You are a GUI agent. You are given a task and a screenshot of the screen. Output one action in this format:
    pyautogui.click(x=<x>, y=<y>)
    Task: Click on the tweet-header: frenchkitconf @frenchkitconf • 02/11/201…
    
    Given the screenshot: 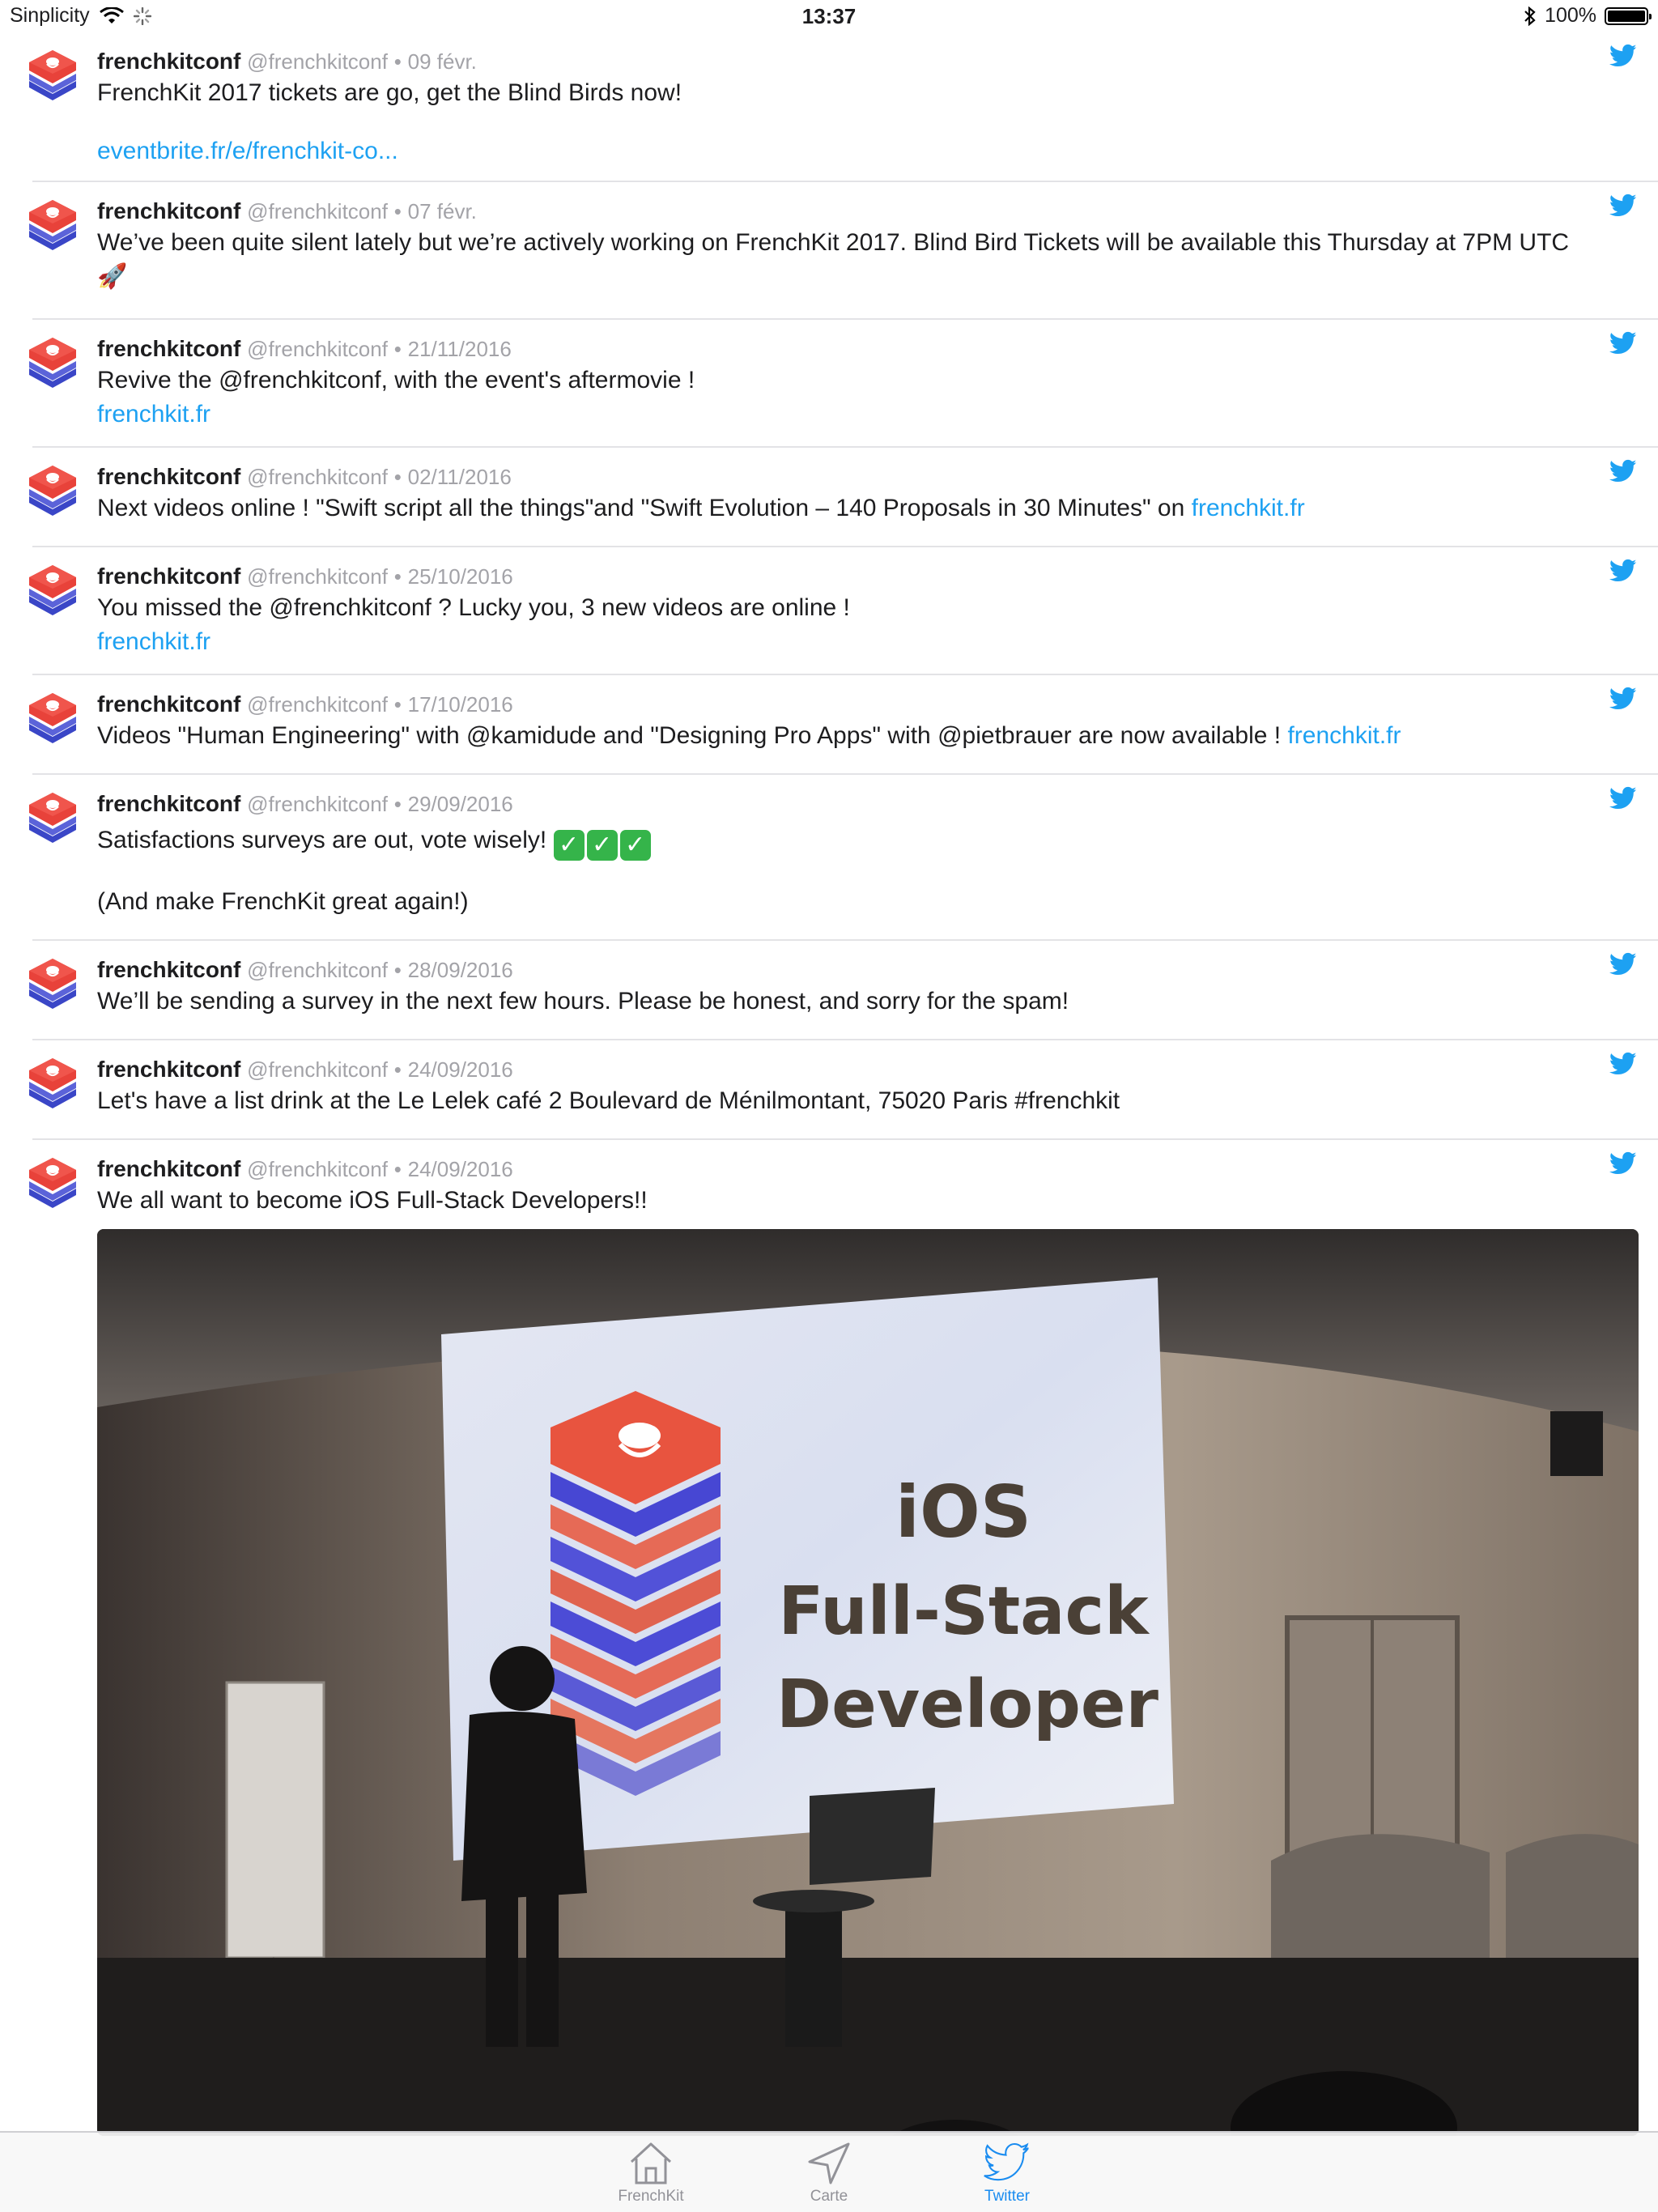 What is the action you would take?
    pyautogui.click(x=845, y=476)
    